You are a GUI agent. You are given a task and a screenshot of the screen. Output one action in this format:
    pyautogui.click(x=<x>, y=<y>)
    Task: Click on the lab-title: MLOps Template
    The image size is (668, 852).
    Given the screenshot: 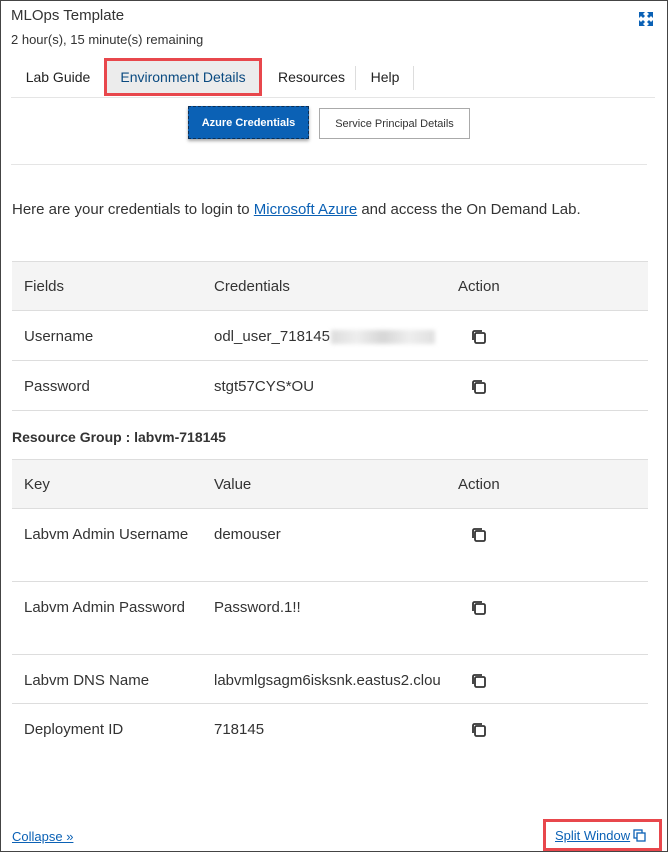 What is the action you would take?
    pyautogui.click(x=68, y=15)
    